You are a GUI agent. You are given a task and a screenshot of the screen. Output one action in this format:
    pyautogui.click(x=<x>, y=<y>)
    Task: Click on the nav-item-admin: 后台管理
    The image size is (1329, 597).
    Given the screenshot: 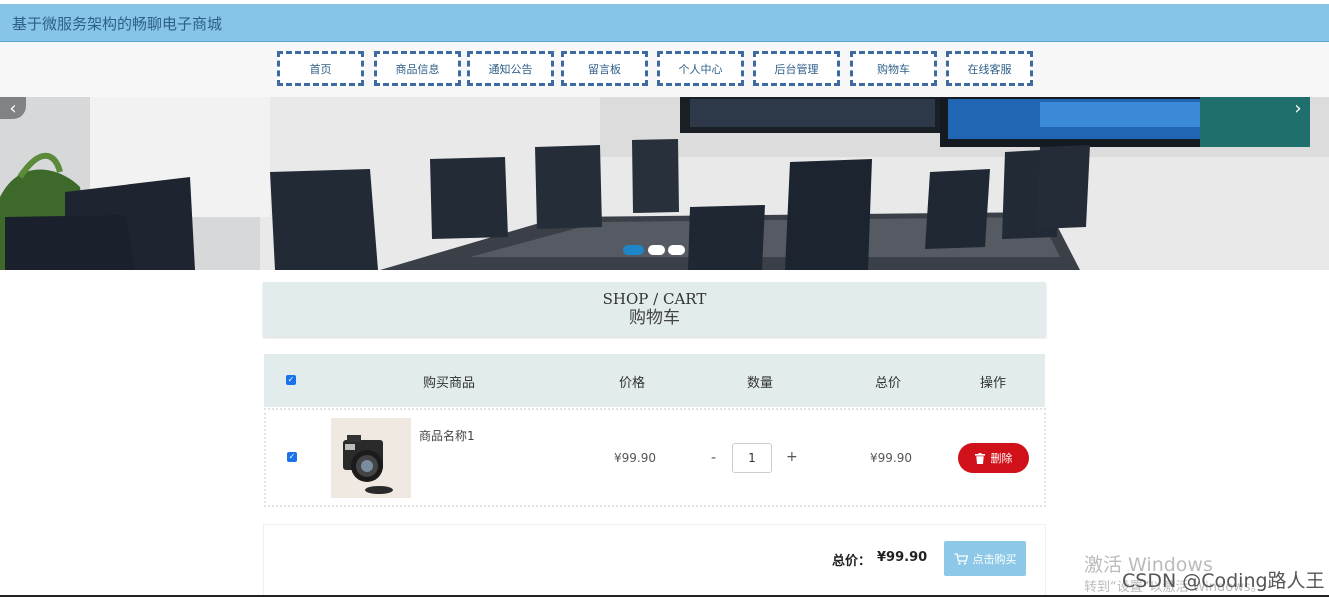 What is the action you would take?
    pyautogui.click(x=796, y=68)
    